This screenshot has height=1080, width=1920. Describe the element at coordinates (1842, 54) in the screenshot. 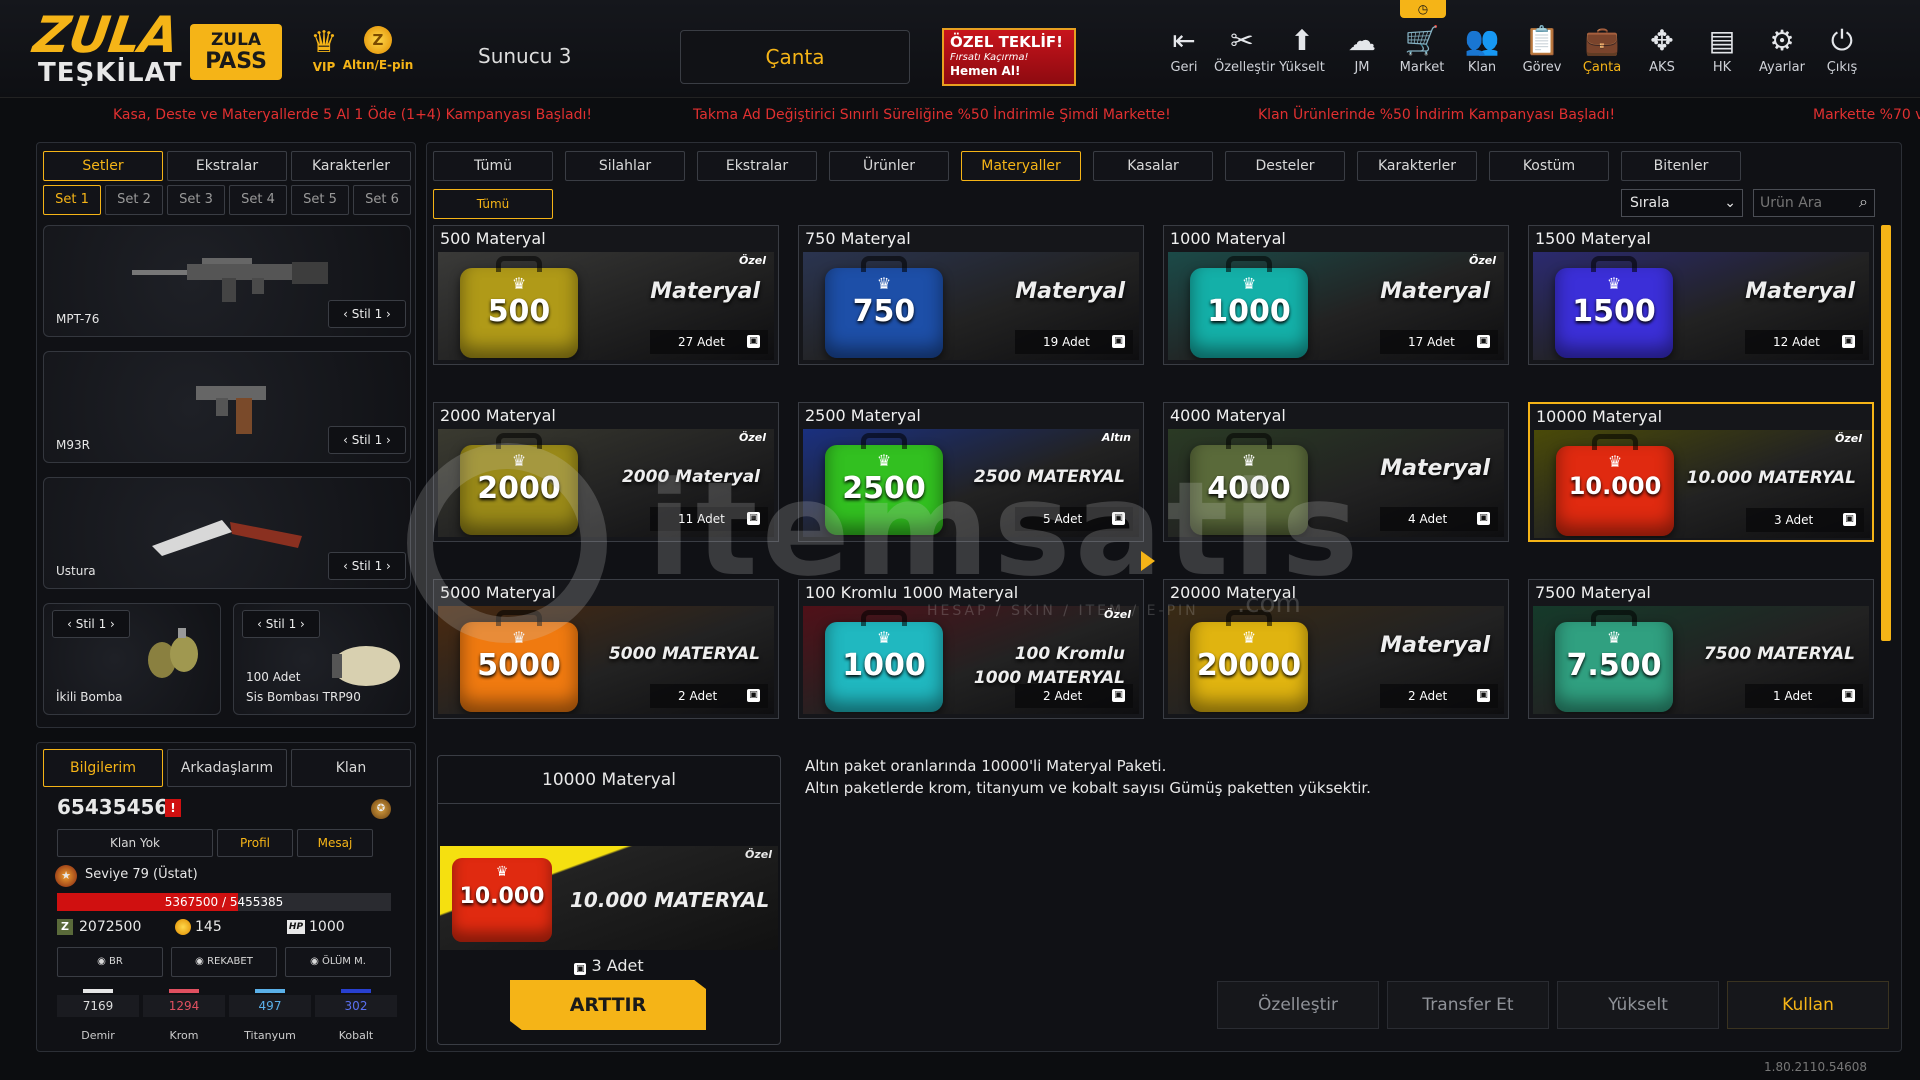

I see `nav-power-button: ⏻ Çıkış` at that location.